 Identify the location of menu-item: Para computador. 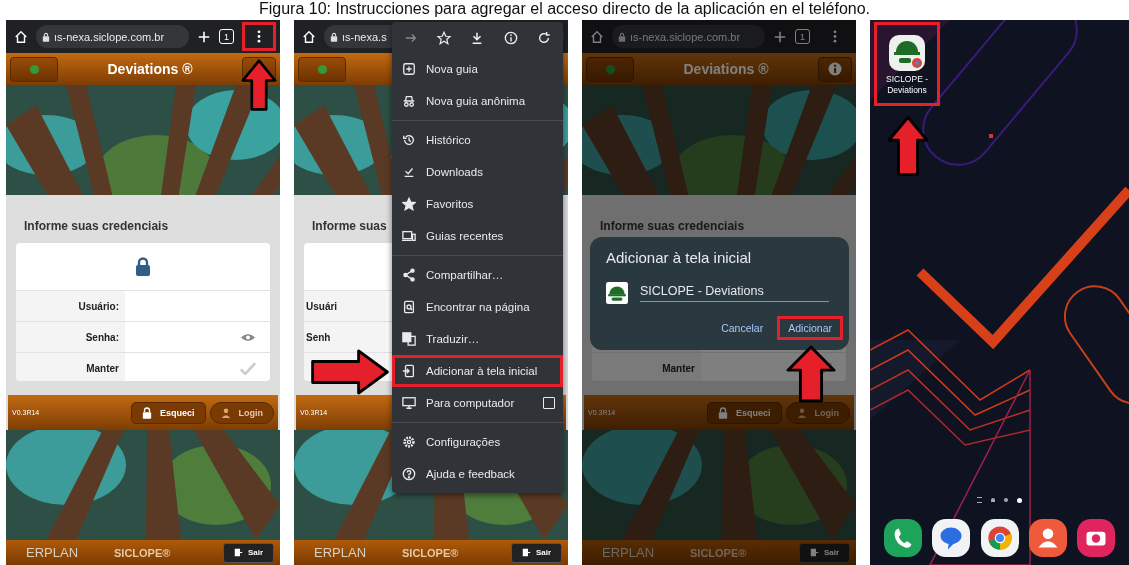
(477, 403).